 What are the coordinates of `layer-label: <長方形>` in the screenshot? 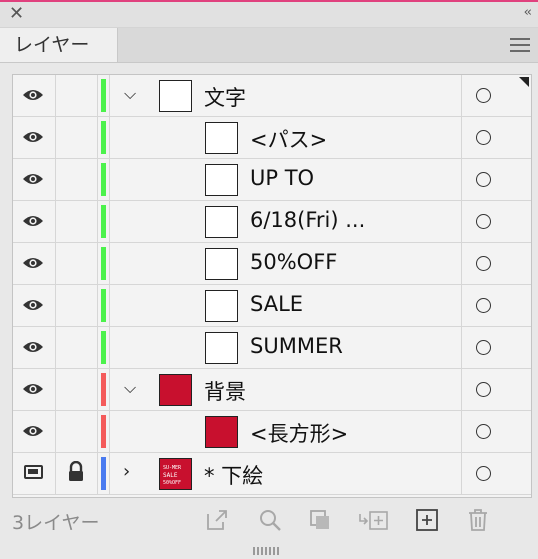 It's located at (299, 433).